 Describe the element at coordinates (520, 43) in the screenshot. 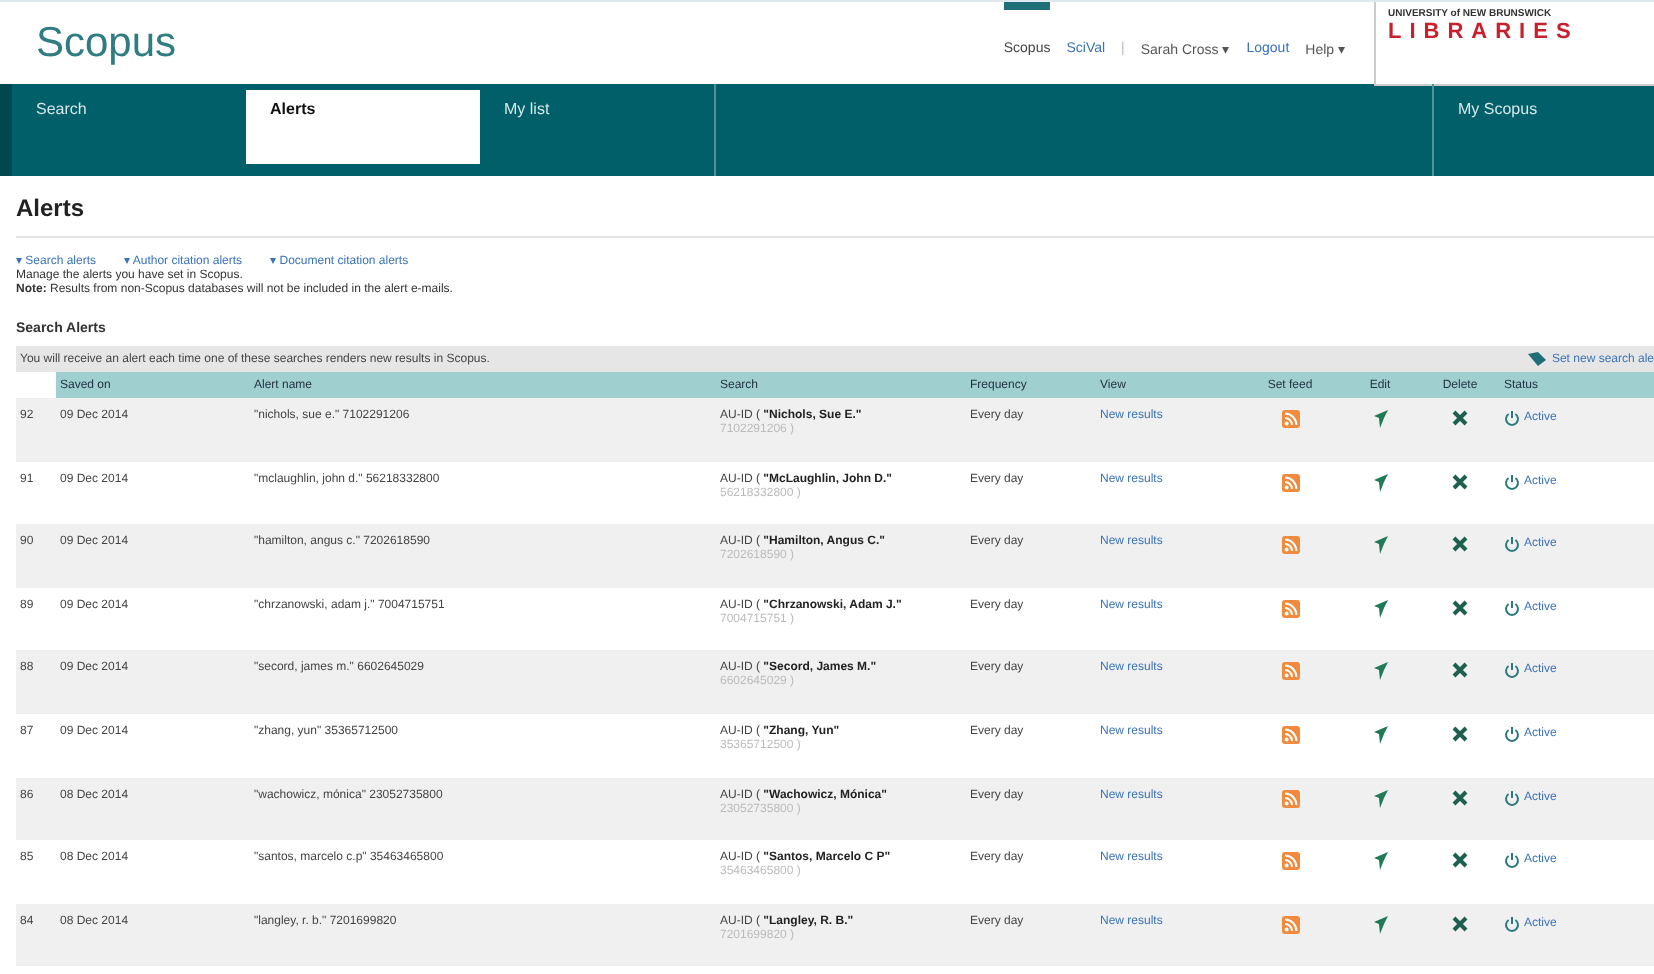

I see `scopus-logo: Scopus` at that location.